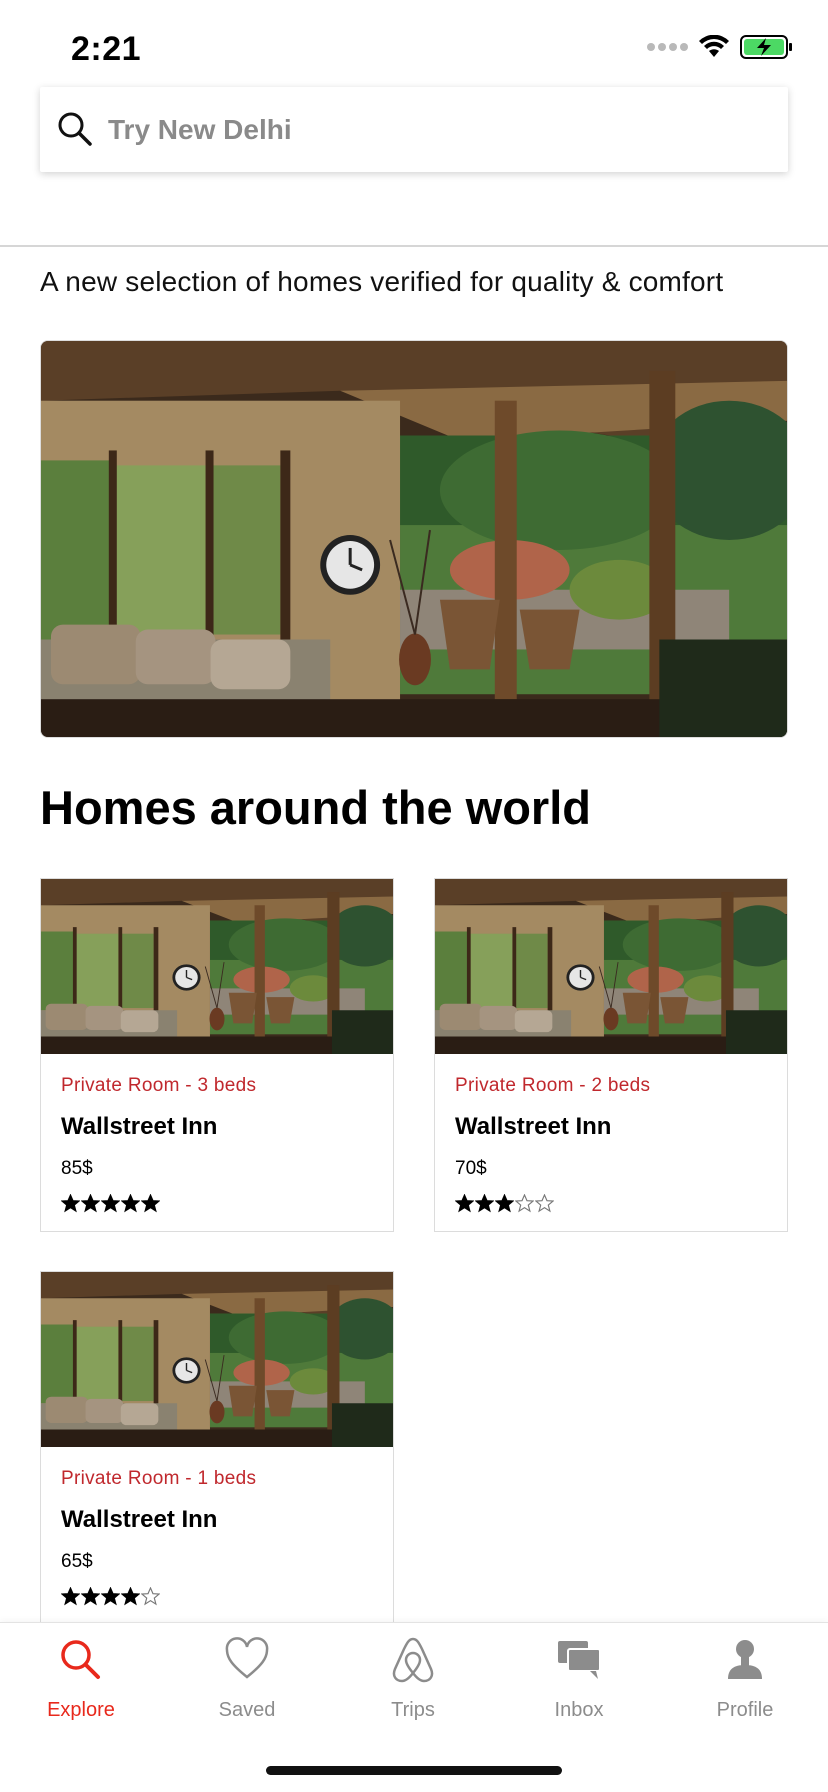  Describe the element at coordinates (77, 1168) in the screenshot. I see `listing-price: 85$` at that location.